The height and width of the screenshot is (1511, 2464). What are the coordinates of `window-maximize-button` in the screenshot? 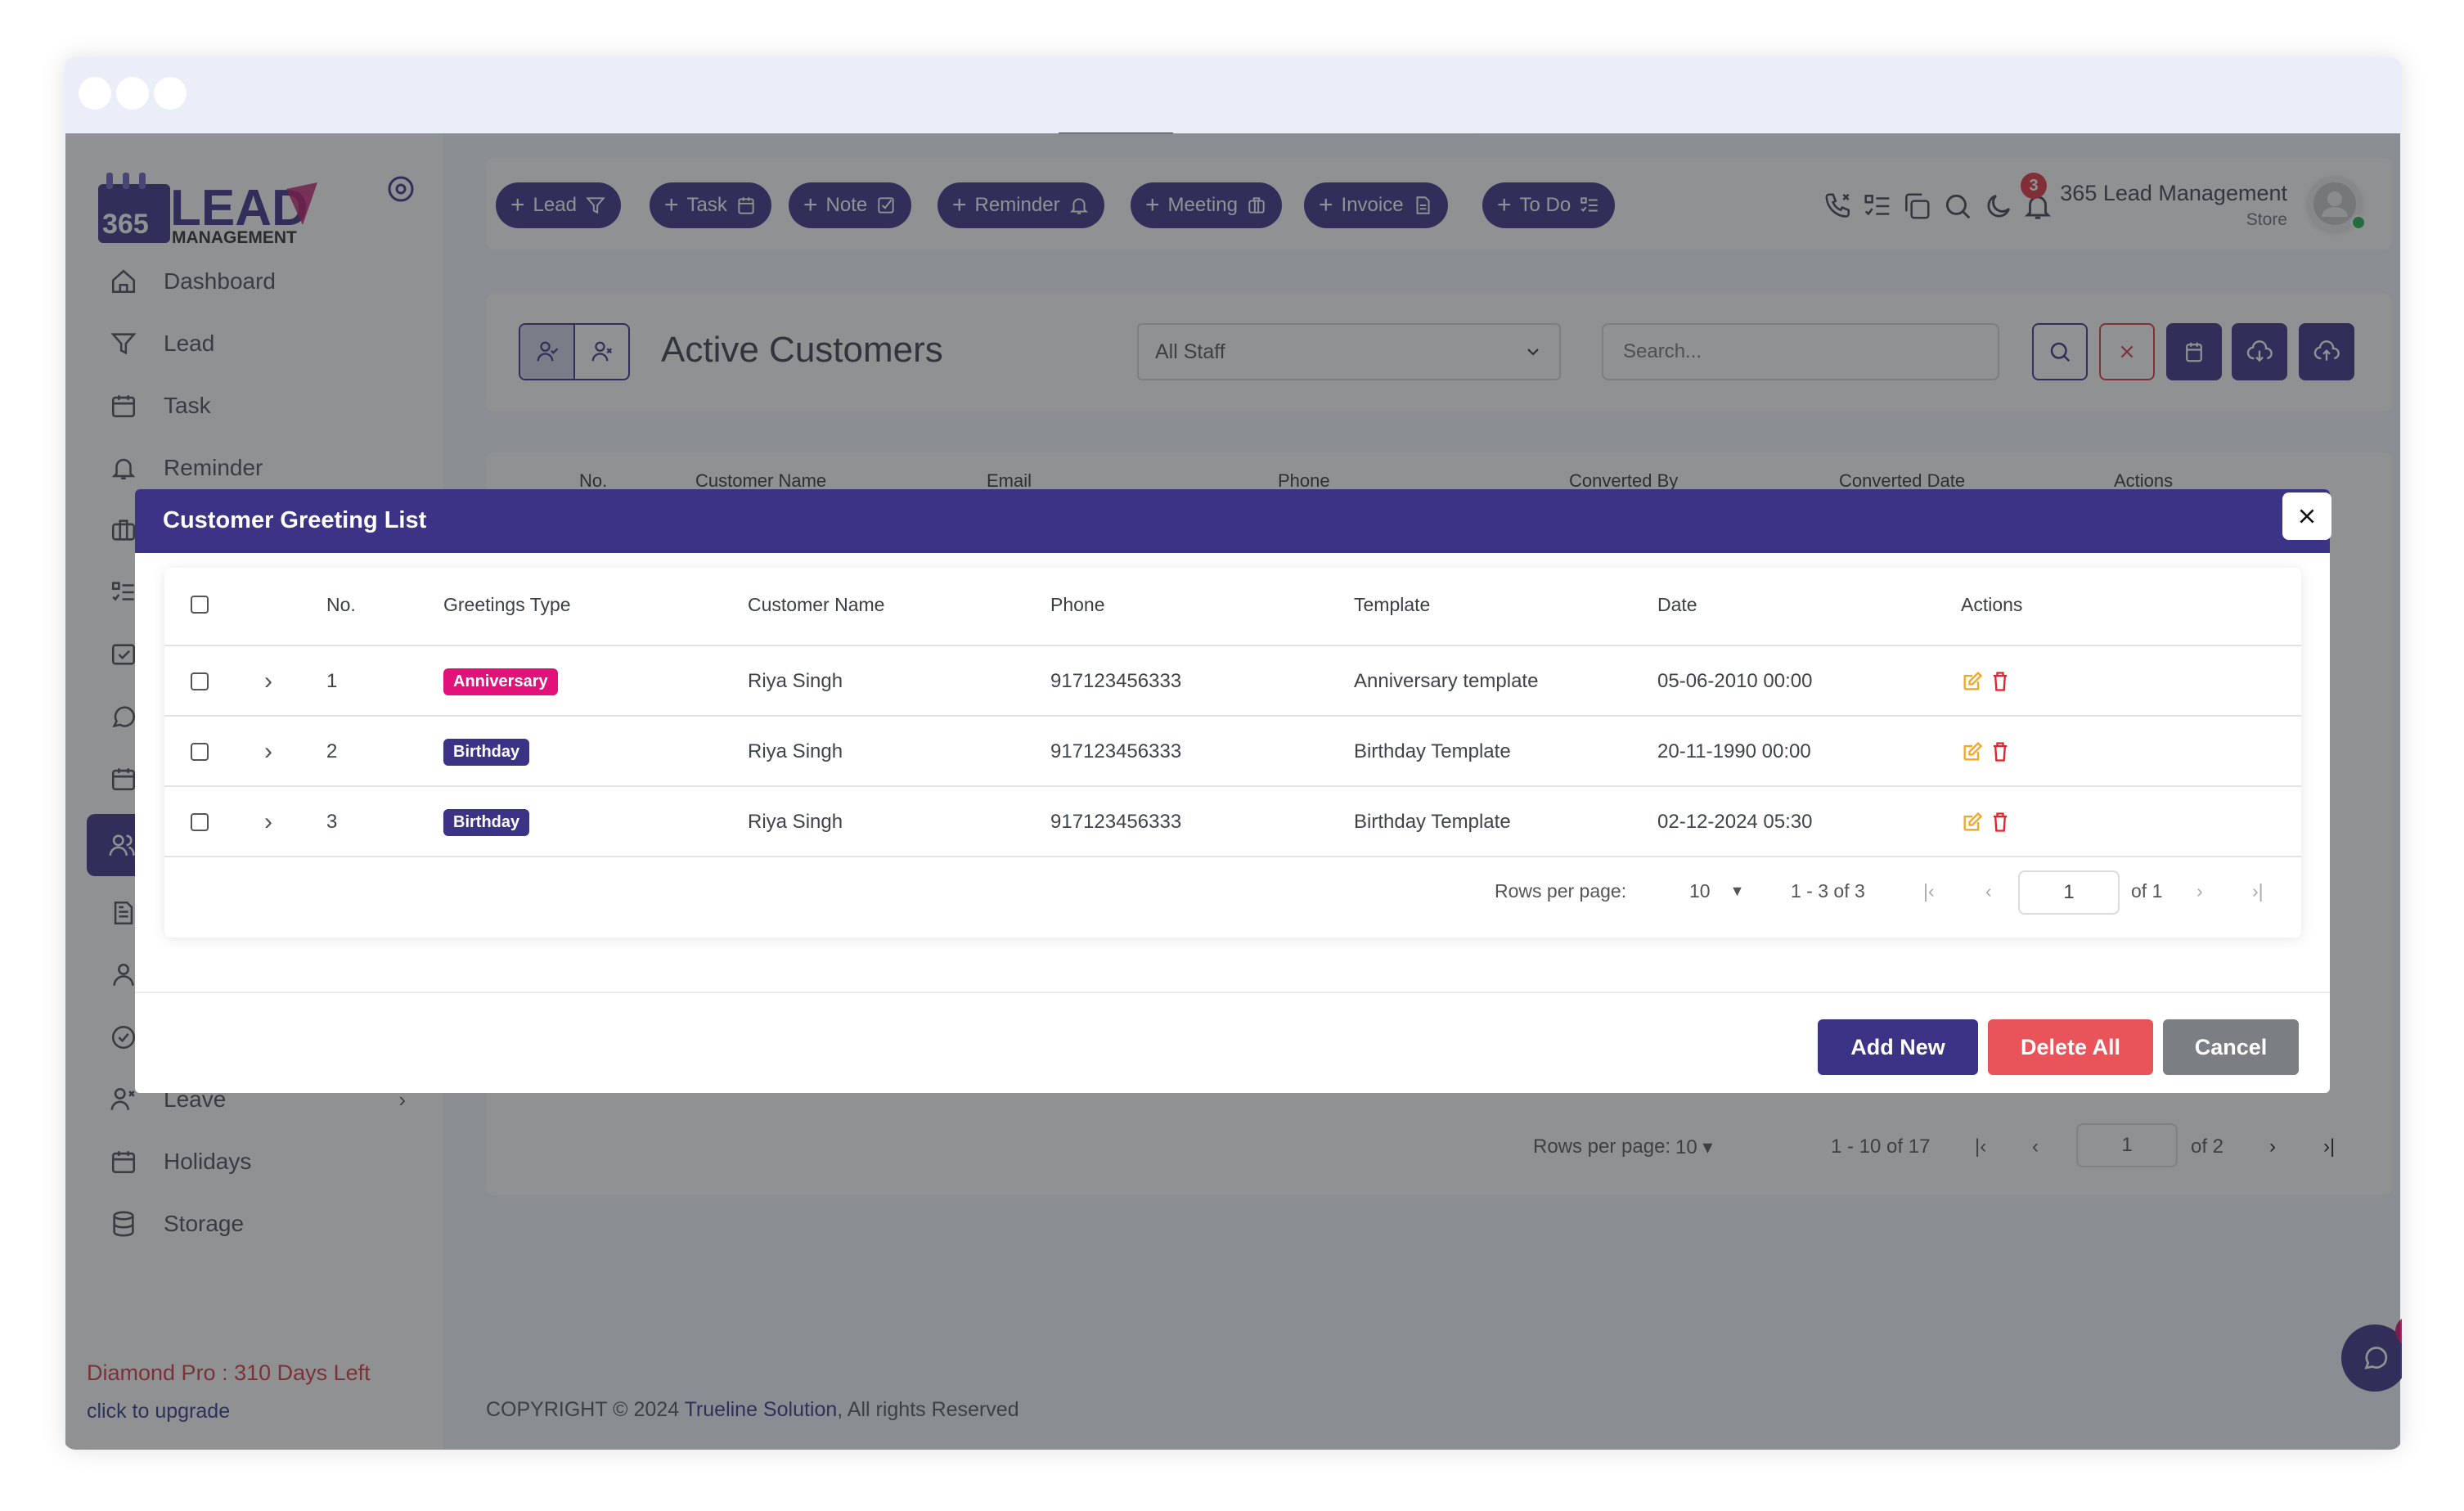 It's located at (170, 93).